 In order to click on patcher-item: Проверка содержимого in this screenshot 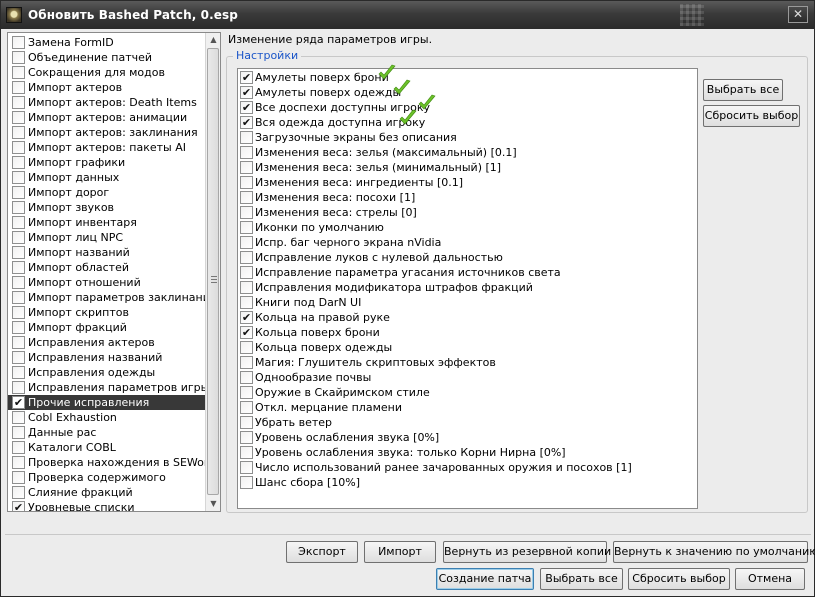, I will do `click(107, 477)`.